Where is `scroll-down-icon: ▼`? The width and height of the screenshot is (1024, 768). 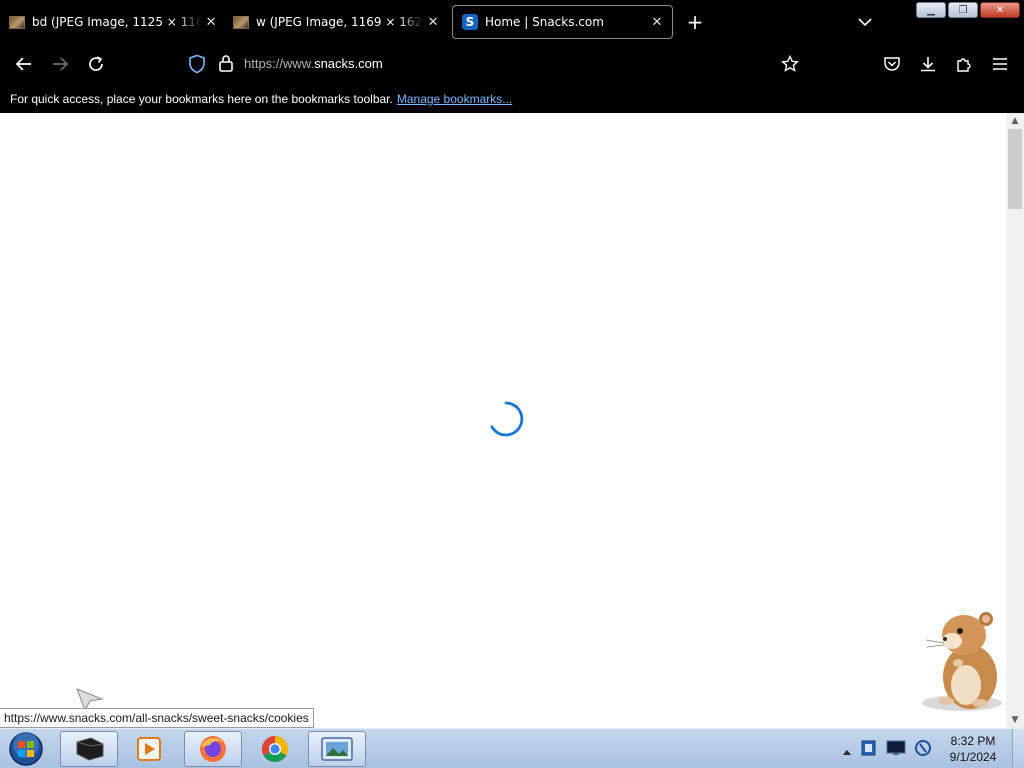 scroll-down-icon: ▼ is located at coordinates (1015, 720).